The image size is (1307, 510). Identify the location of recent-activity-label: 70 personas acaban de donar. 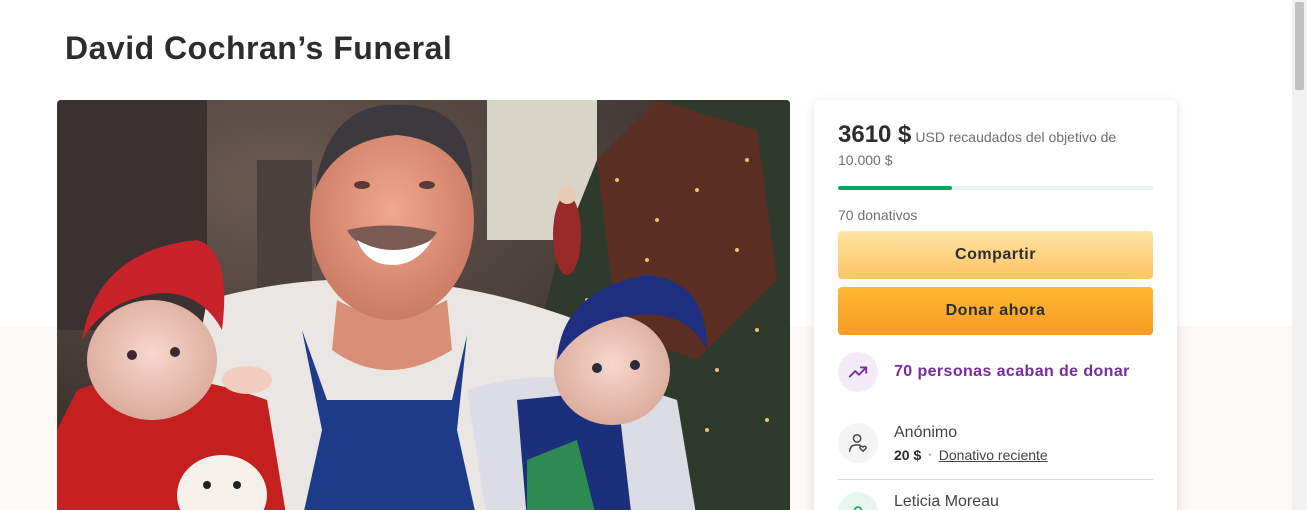
(1012, 371).